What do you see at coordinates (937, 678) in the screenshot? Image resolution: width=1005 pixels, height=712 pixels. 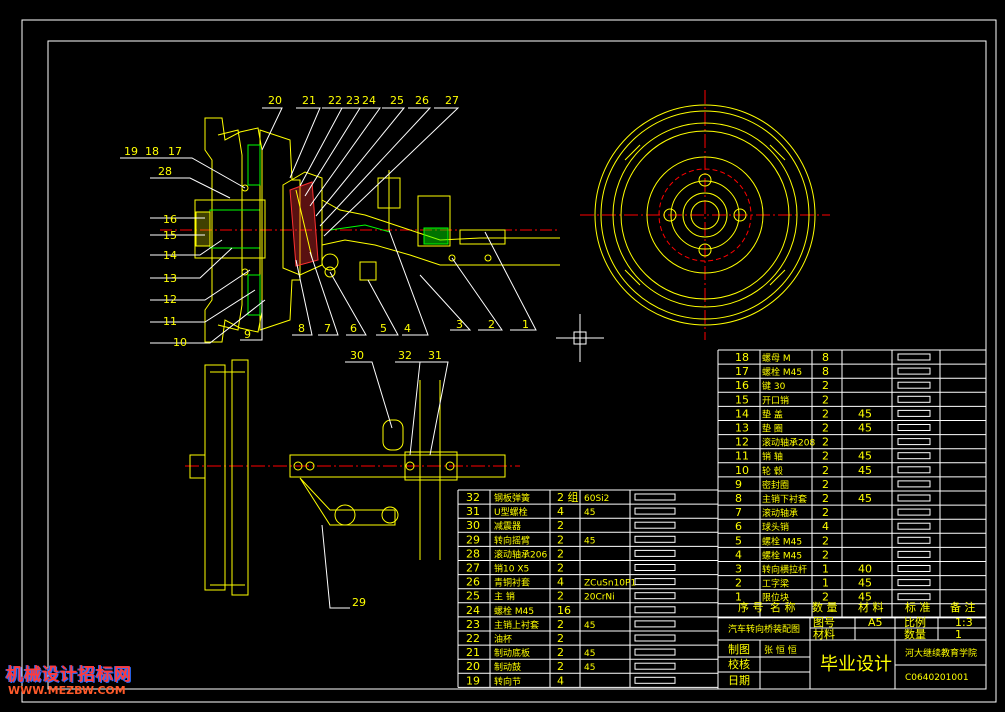 I see `drawing-code: C0640201001` at bounding box center [937, 678].